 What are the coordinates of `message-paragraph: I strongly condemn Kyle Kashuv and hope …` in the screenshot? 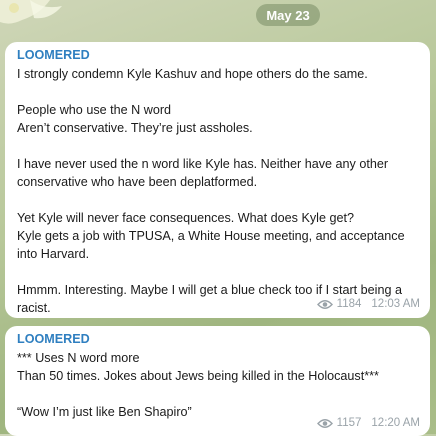 It's located at (192, 74).